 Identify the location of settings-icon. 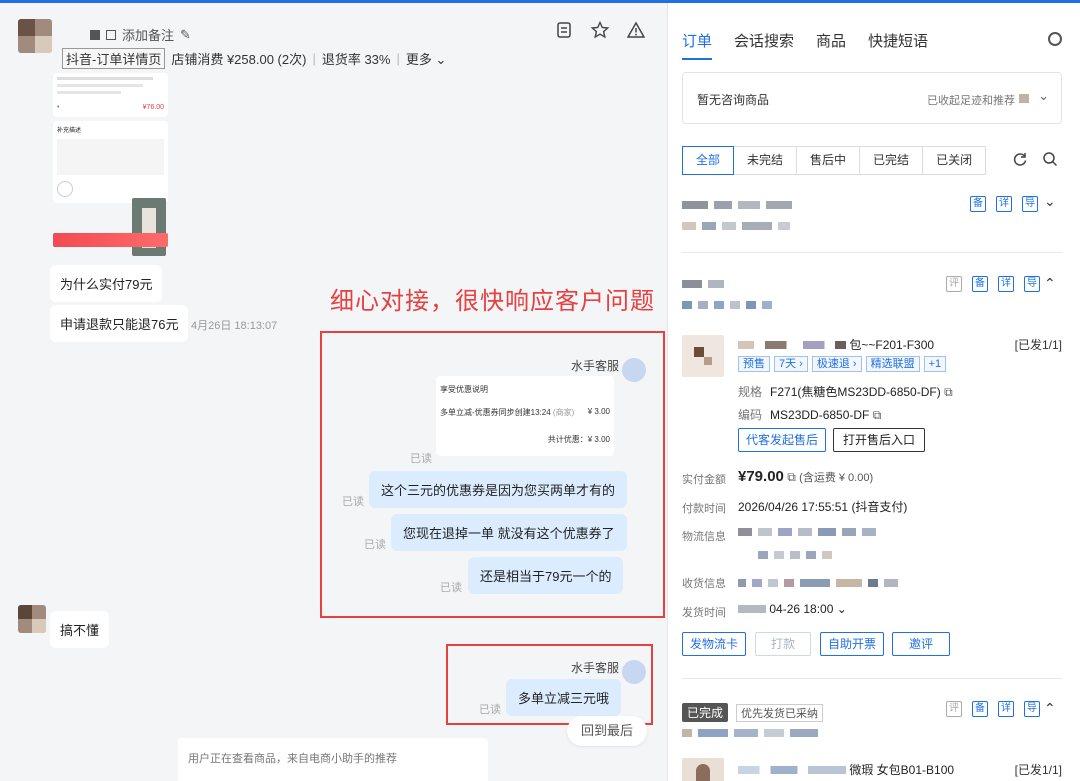
(1055, 39).